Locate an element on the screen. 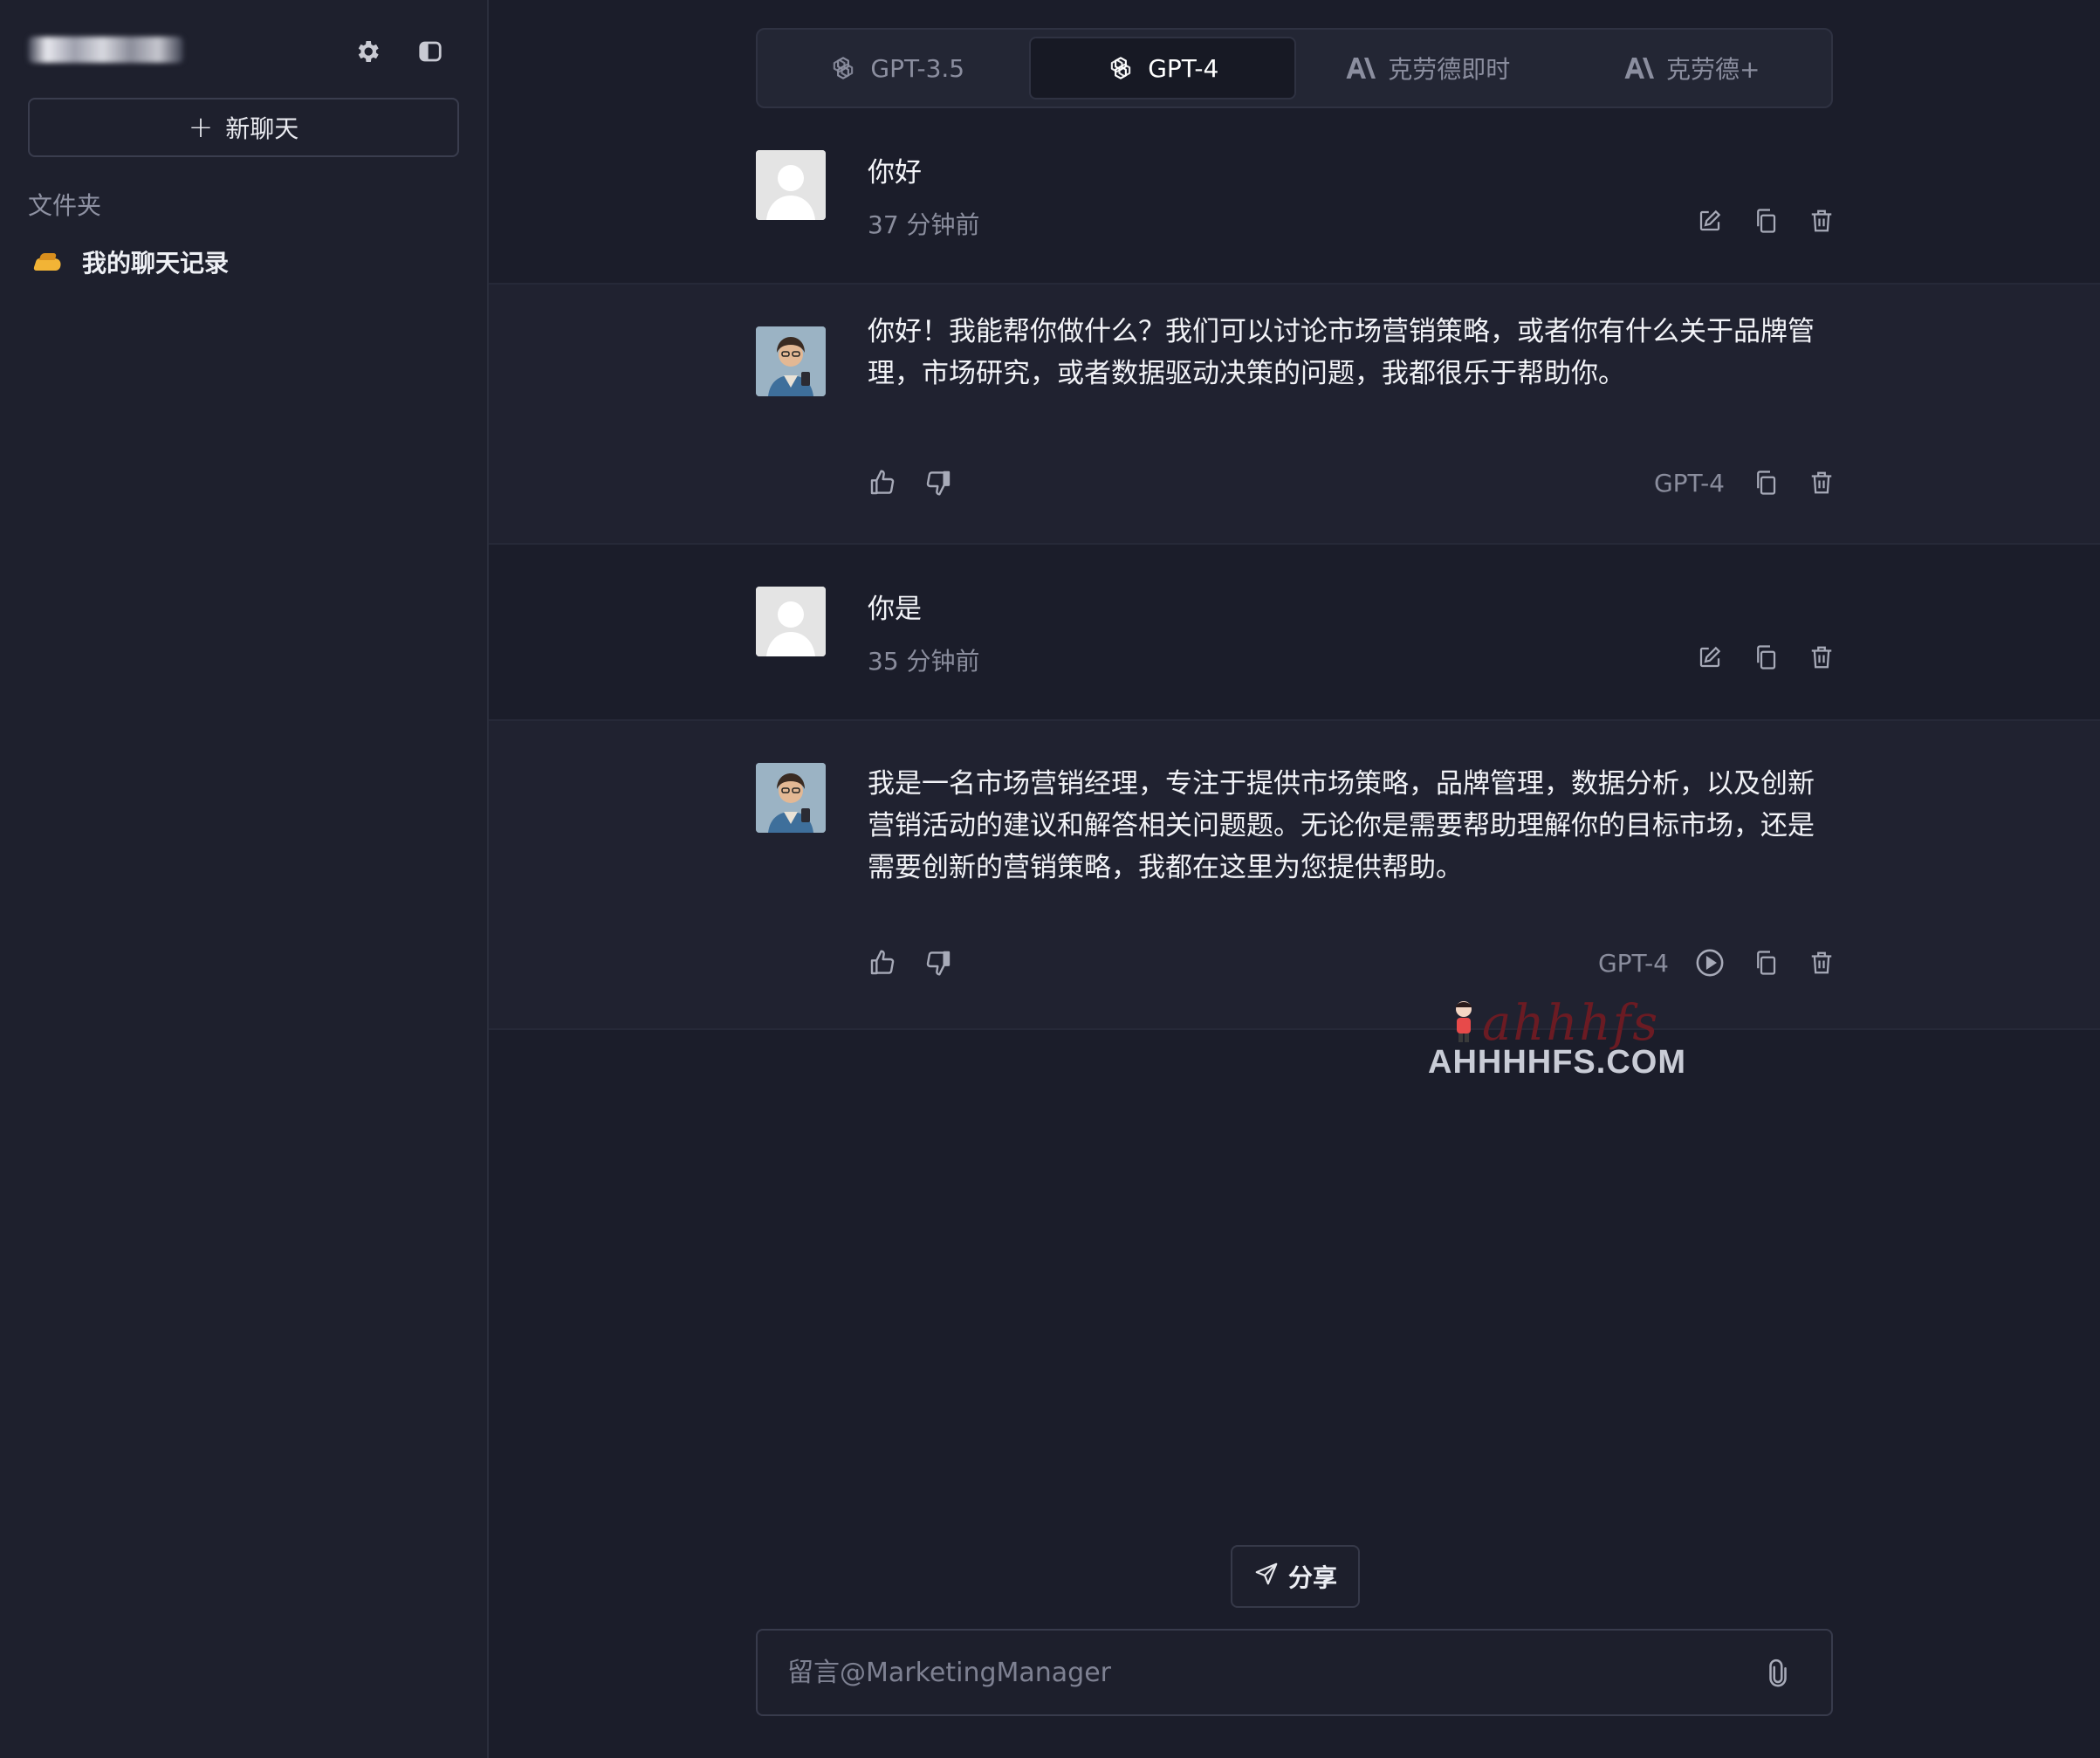 The width and height of the screenshot is (2100, 1758). folder-item-my-chats: 我的聊天记录 is located at coordinates (132, 261).